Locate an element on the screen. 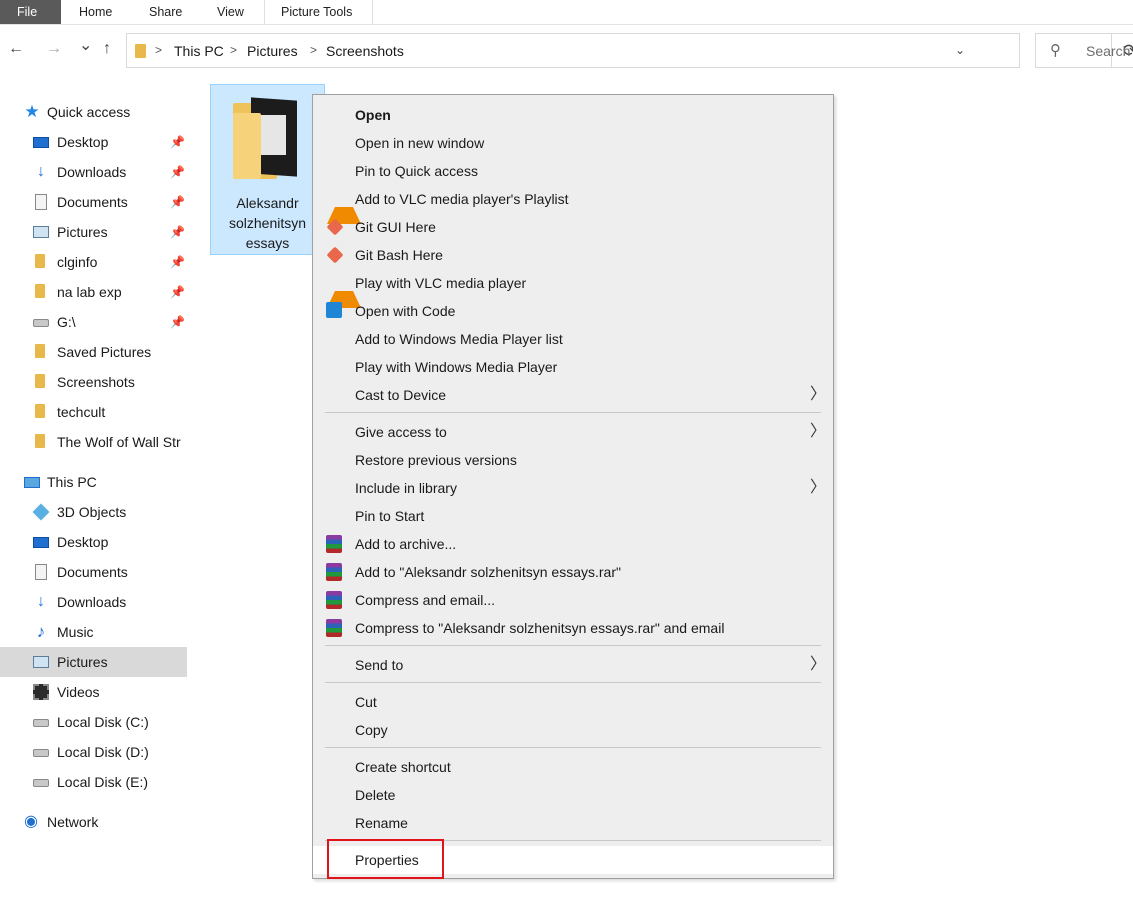  tab-view: View is located at coordinates (230, 12).